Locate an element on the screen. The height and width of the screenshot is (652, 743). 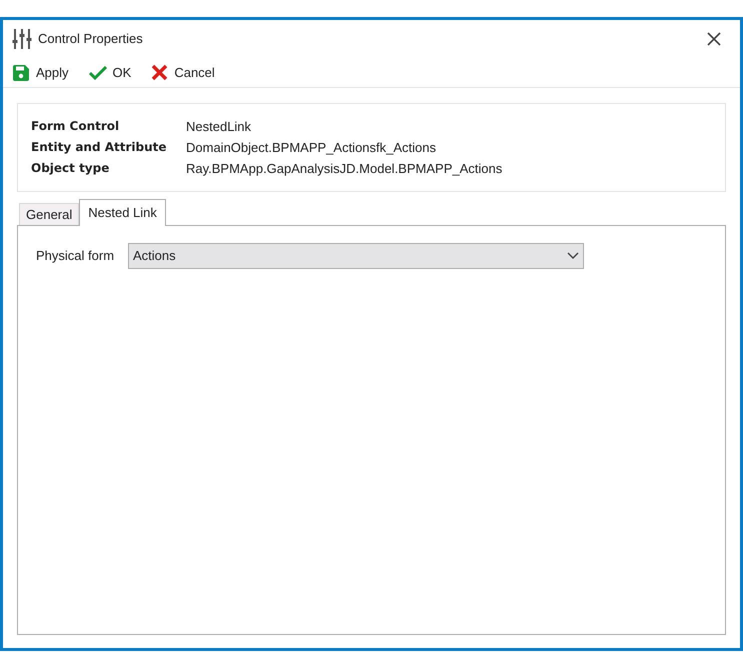
chevron-down-icon is located at coordinates (573, 256).